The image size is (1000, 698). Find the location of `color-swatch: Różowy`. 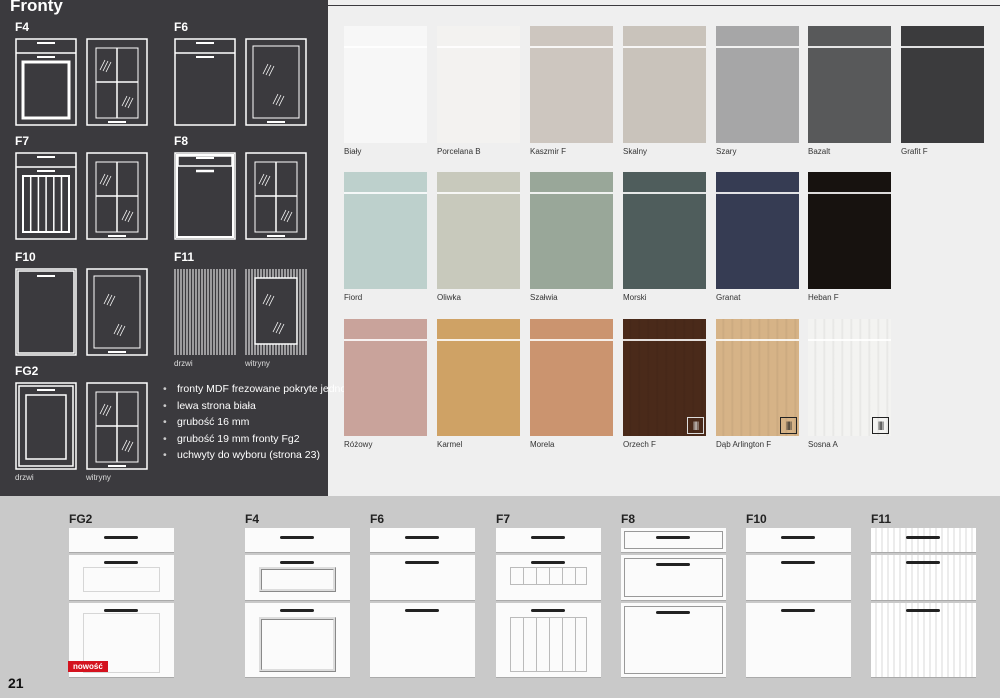

color-swatch: Różowy is located at coordinates (385, 384).